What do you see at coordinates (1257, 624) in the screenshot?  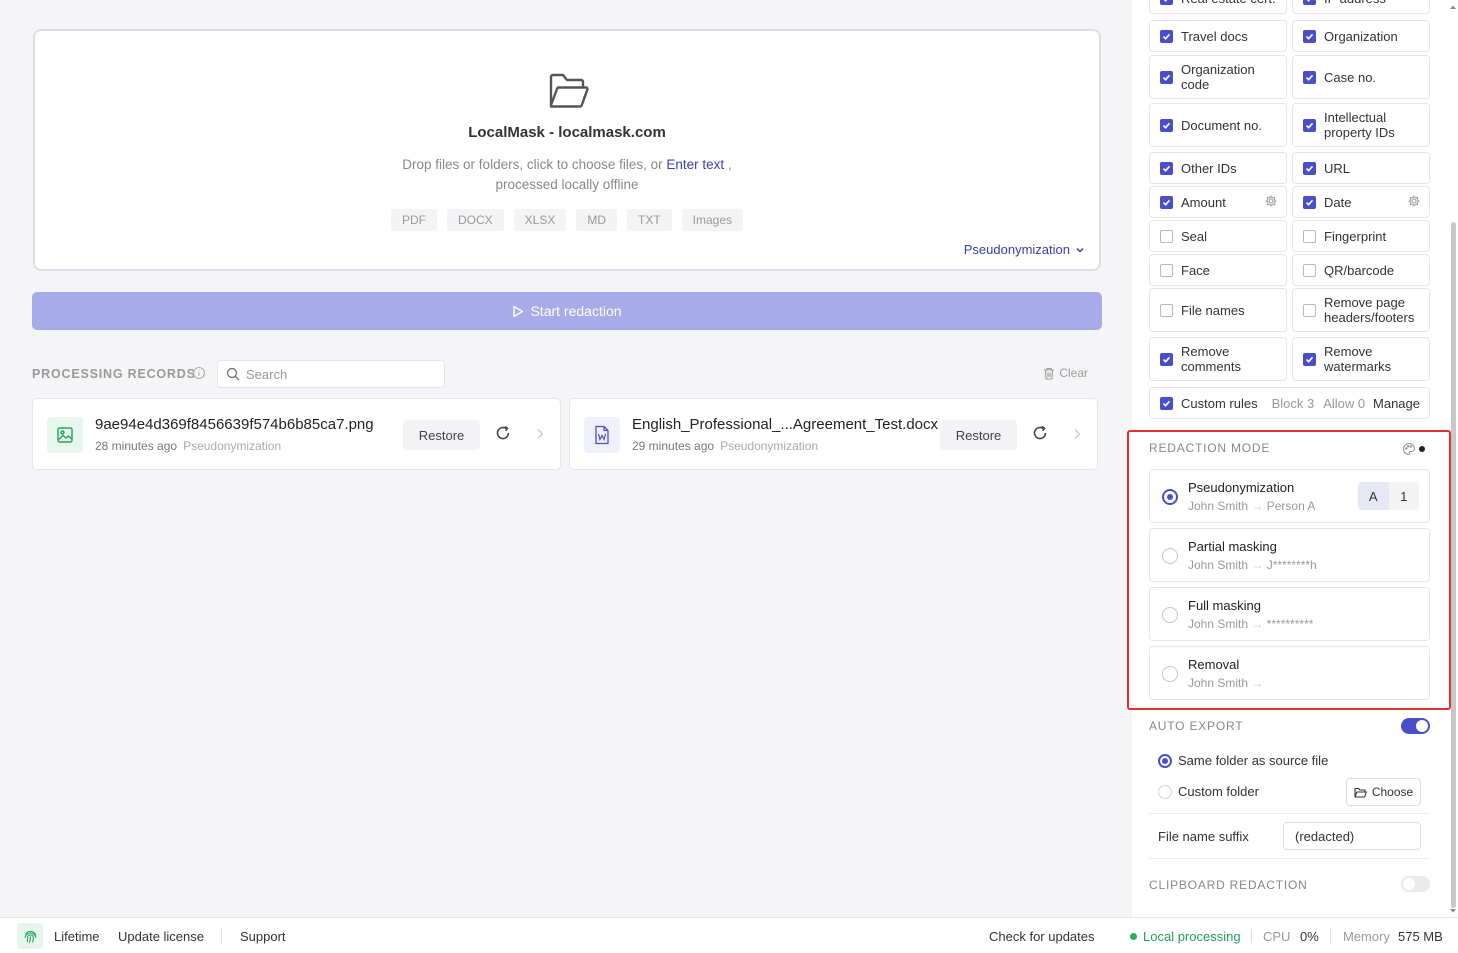 I see `arrow-right-icon: →` at bounding box center [1257, 624].